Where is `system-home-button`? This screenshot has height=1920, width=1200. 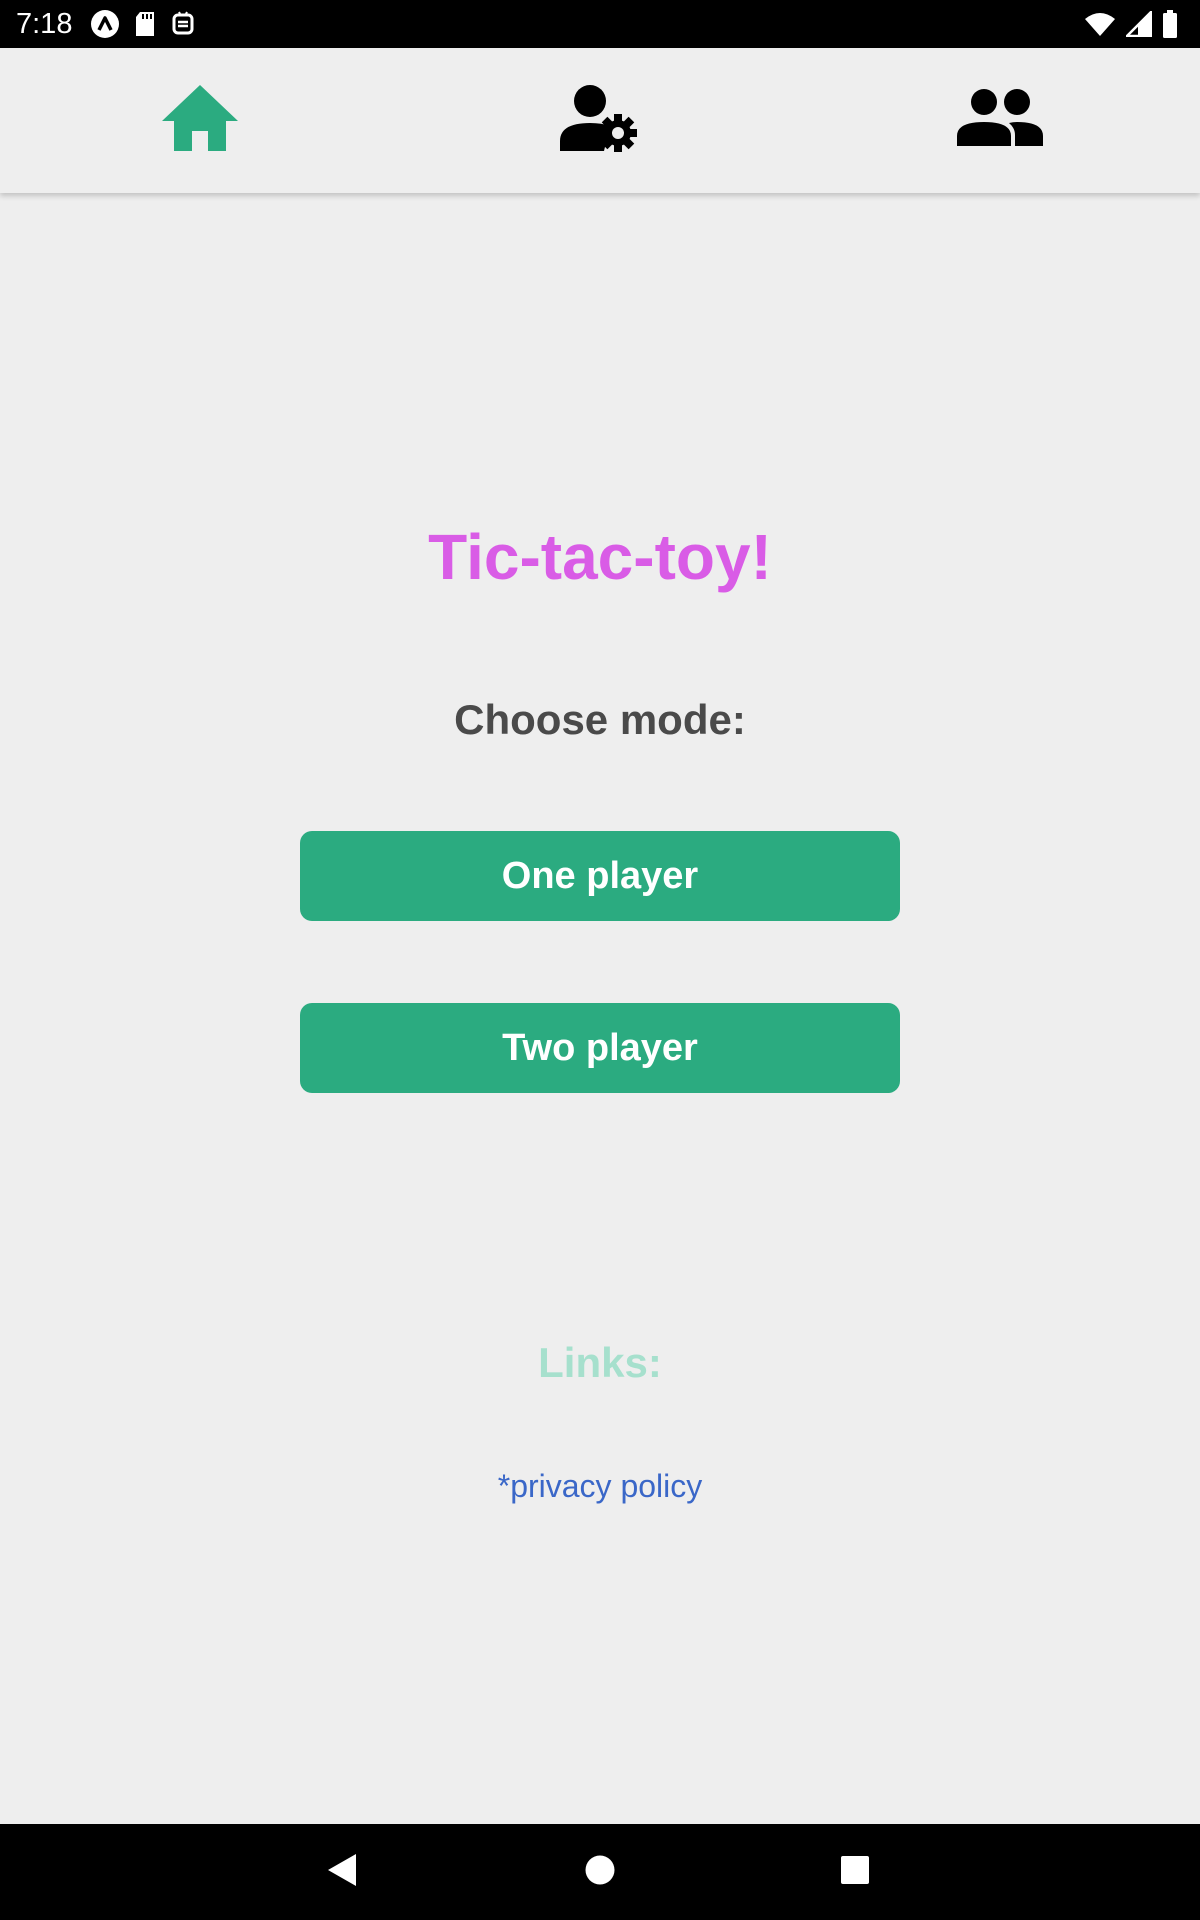 system-home-button is located at coordinates (600, 1872).